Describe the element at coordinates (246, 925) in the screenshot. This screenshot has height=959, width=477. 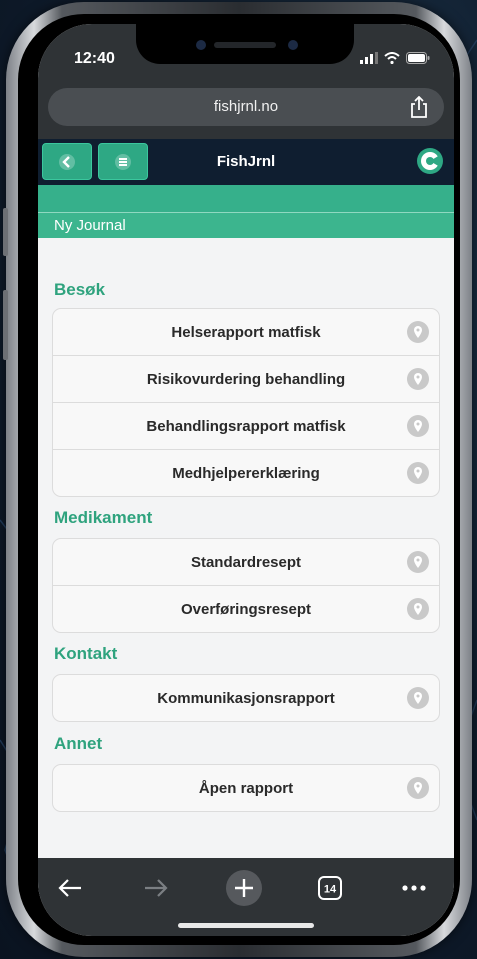
I see `home-indicator` at that location.